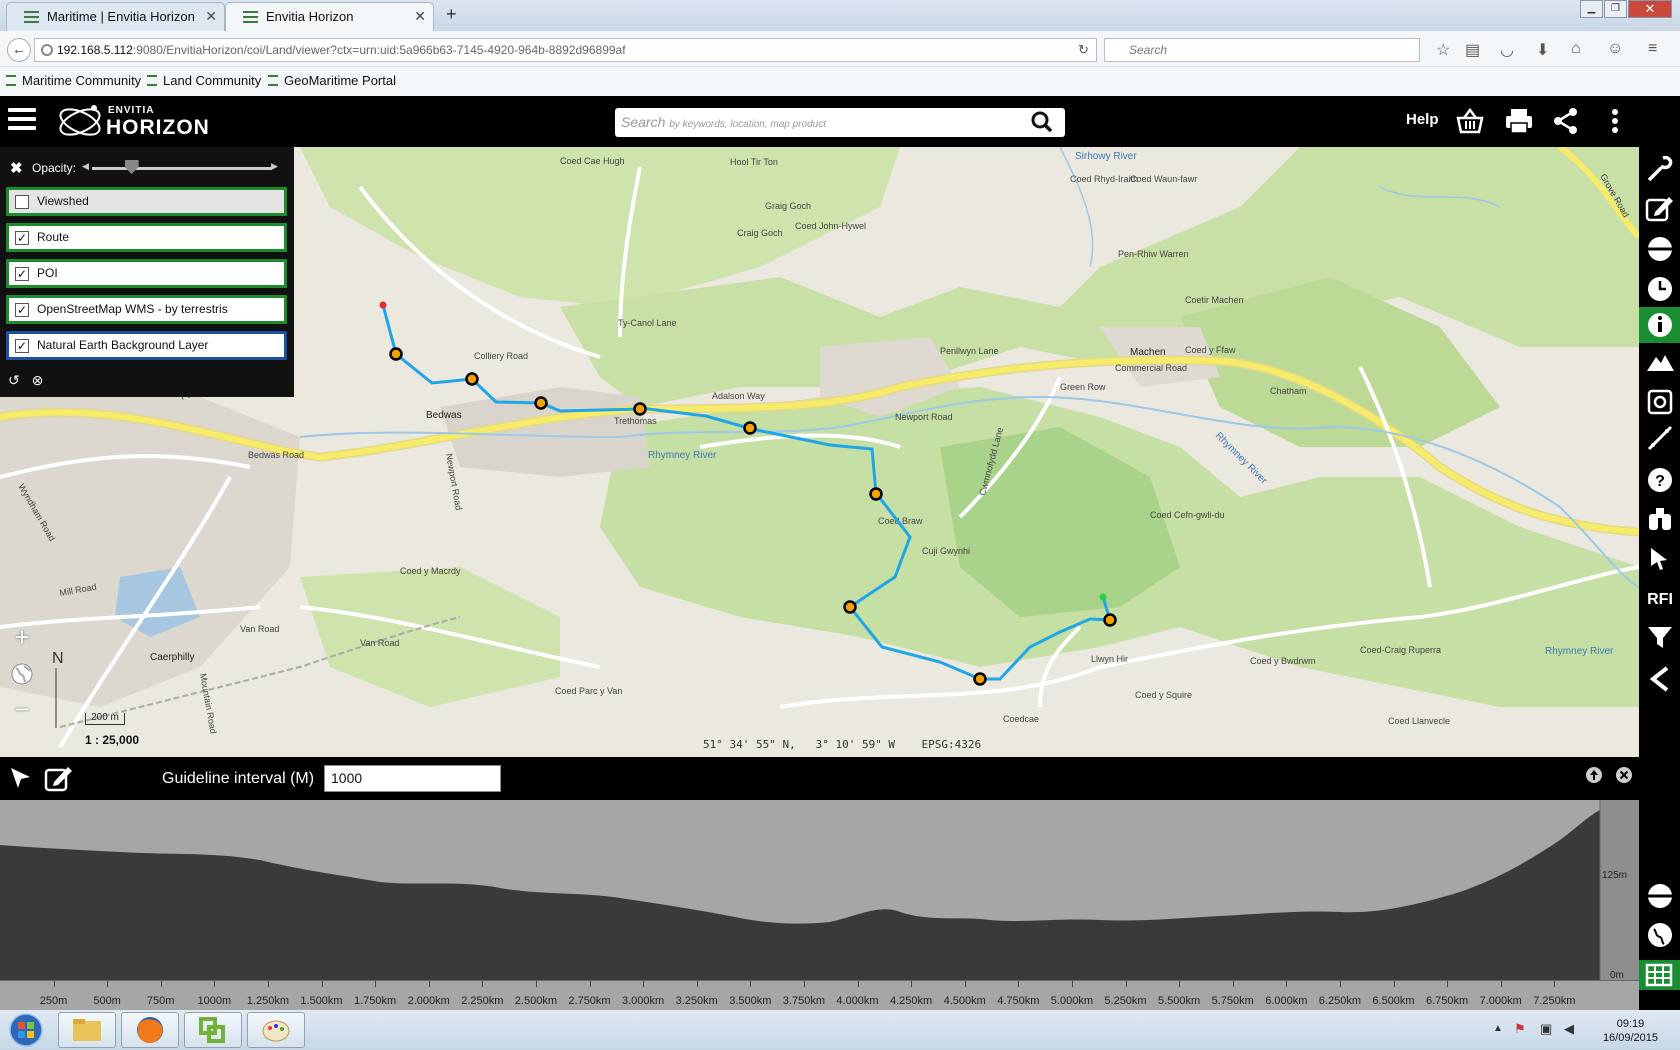  What do you see at coordinates (14, 380) in the screenshot?
I see `reset-icon: ↺` at bounding box center [14, 380].